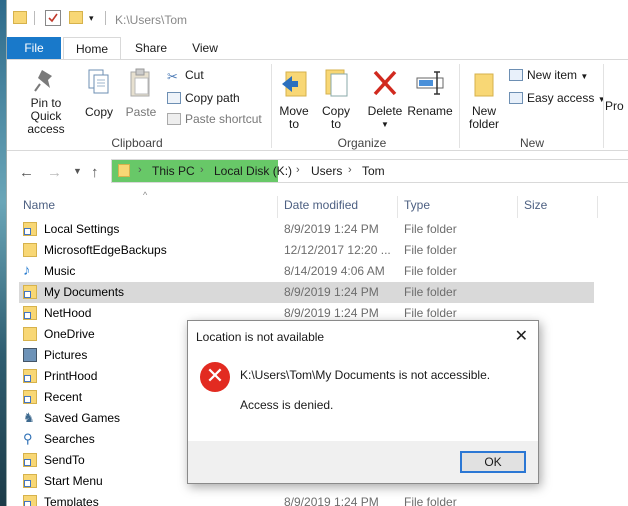 Image resolution: width=628 pixels, height=506 pixels. I want to click on copy-icon, so click(98, 81).